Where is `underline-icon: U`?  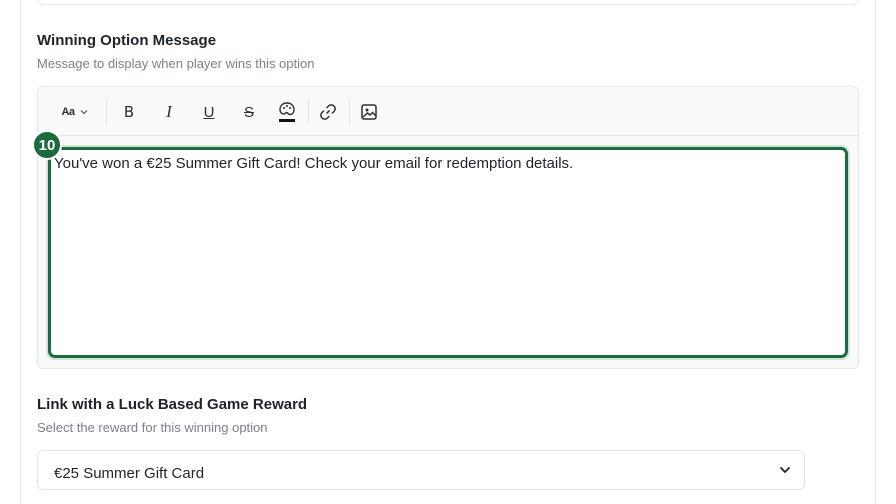
underline-icon: U is located at coordinates (209, 112).